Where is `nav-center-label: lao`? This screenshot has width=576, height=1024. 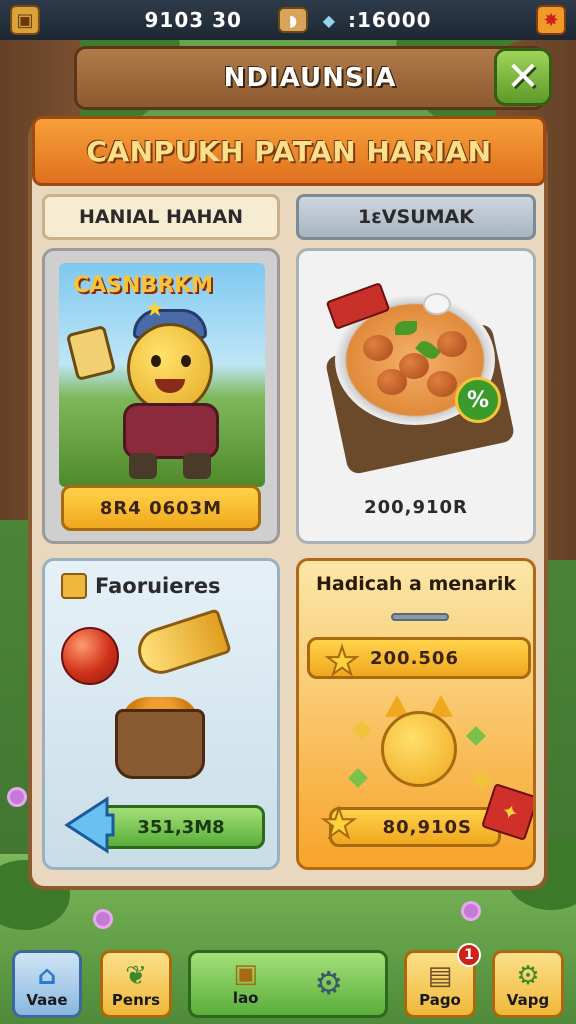 nav-center-label: lao is located at coordinates (245, 998).